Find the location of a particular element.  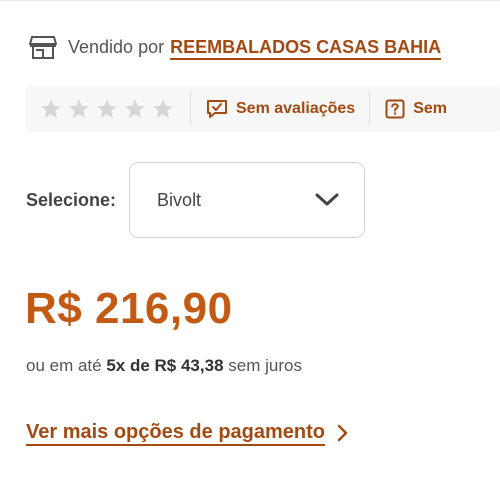

chevron-right-icon is located at coordinates (342, 432).